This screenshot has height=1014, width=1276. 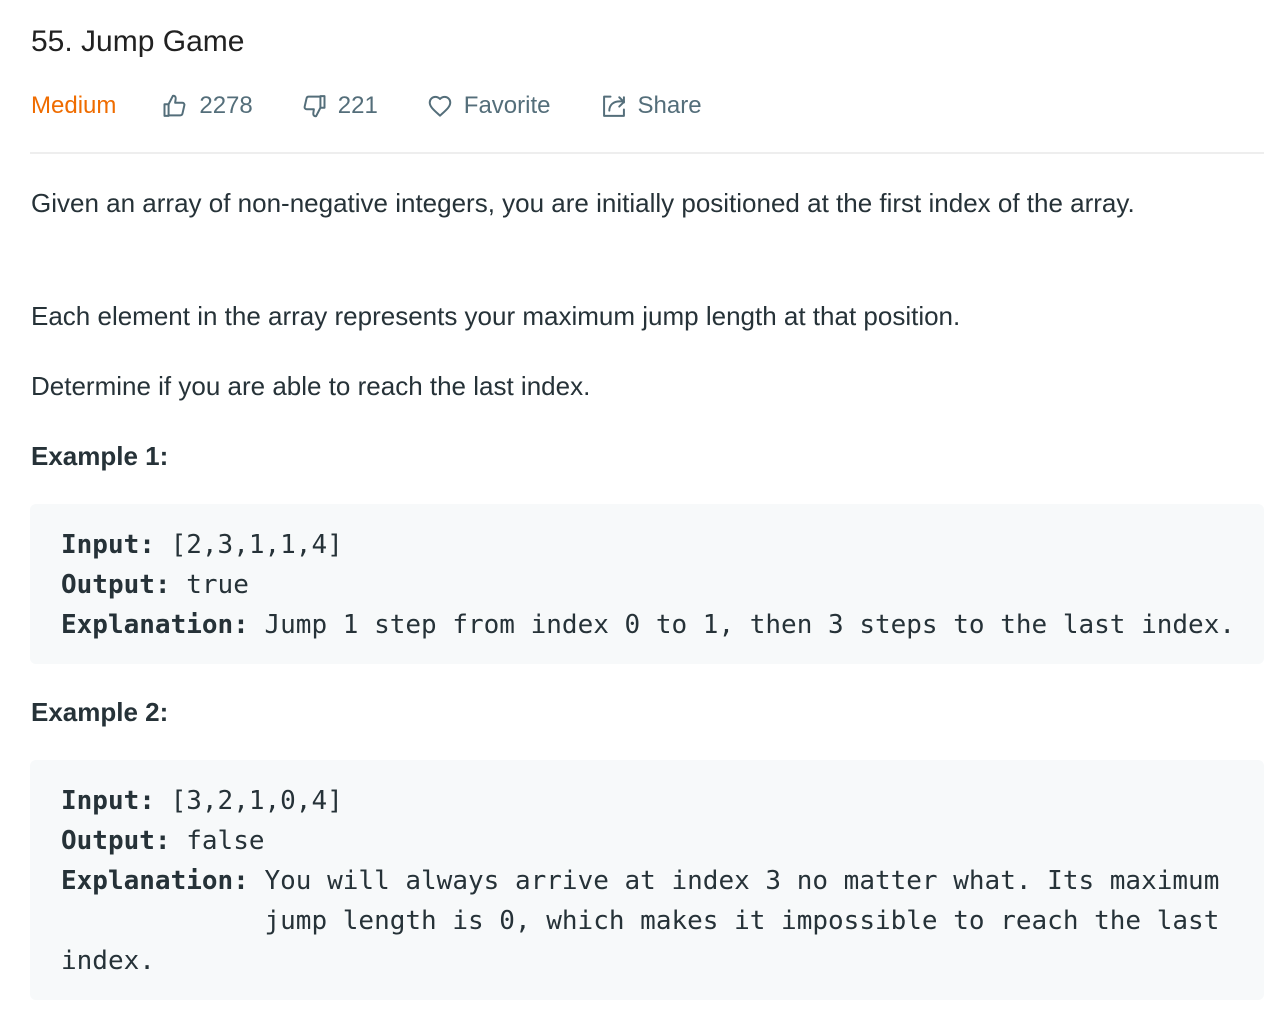 I want to click on example-1-output-line: Output: true, so click(x=662, y=585).